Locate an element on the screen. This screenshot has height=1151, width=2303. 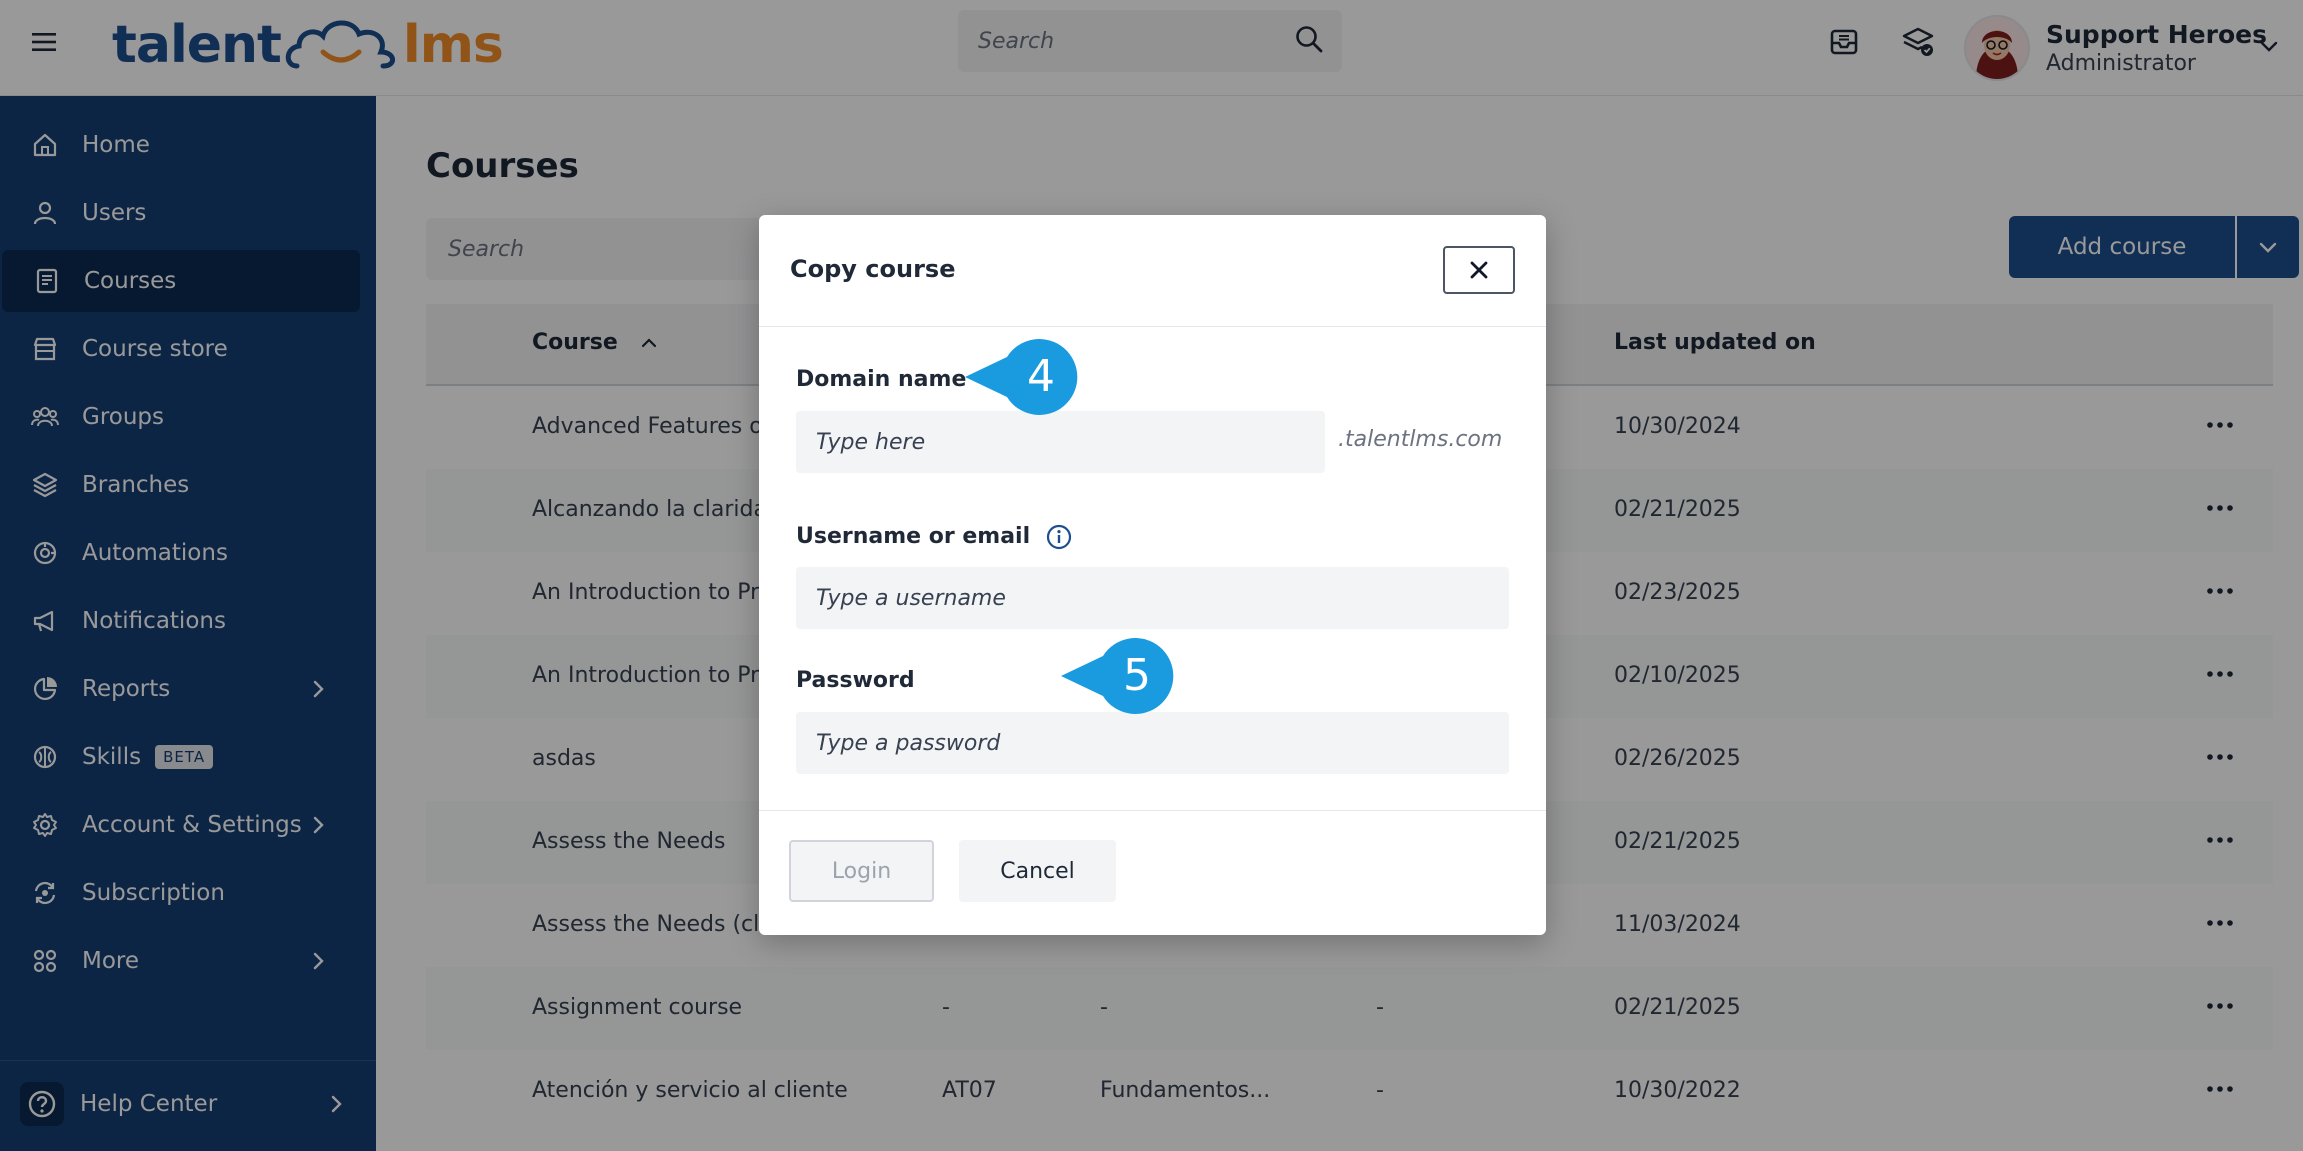
domain-name-input is located at coordinates (1060, 442).